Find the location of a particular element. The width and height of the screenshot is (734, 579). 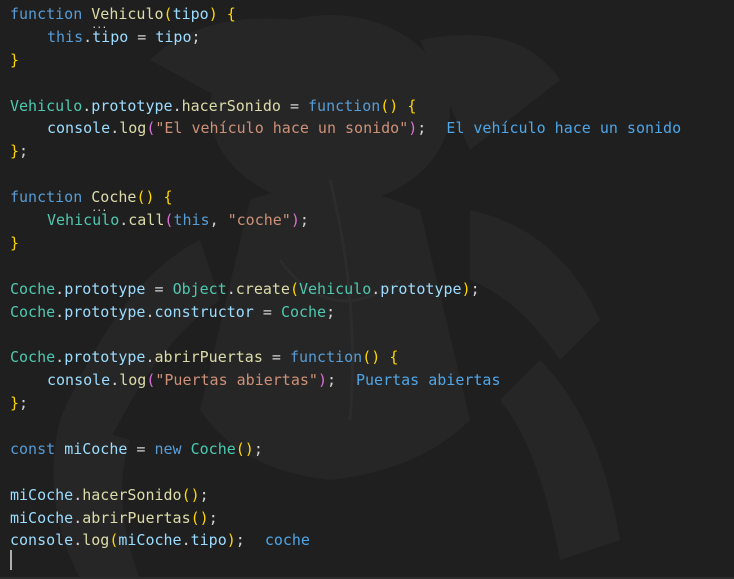

param-tipo: tipo is located at coordinates (190, 14).